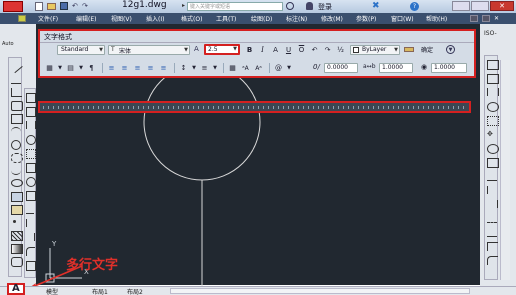 The height and width of the screenshot is (295, 516). Describe the element at coordinates (17, 249) in the screenshot. I see `gradient-icon` at that location.